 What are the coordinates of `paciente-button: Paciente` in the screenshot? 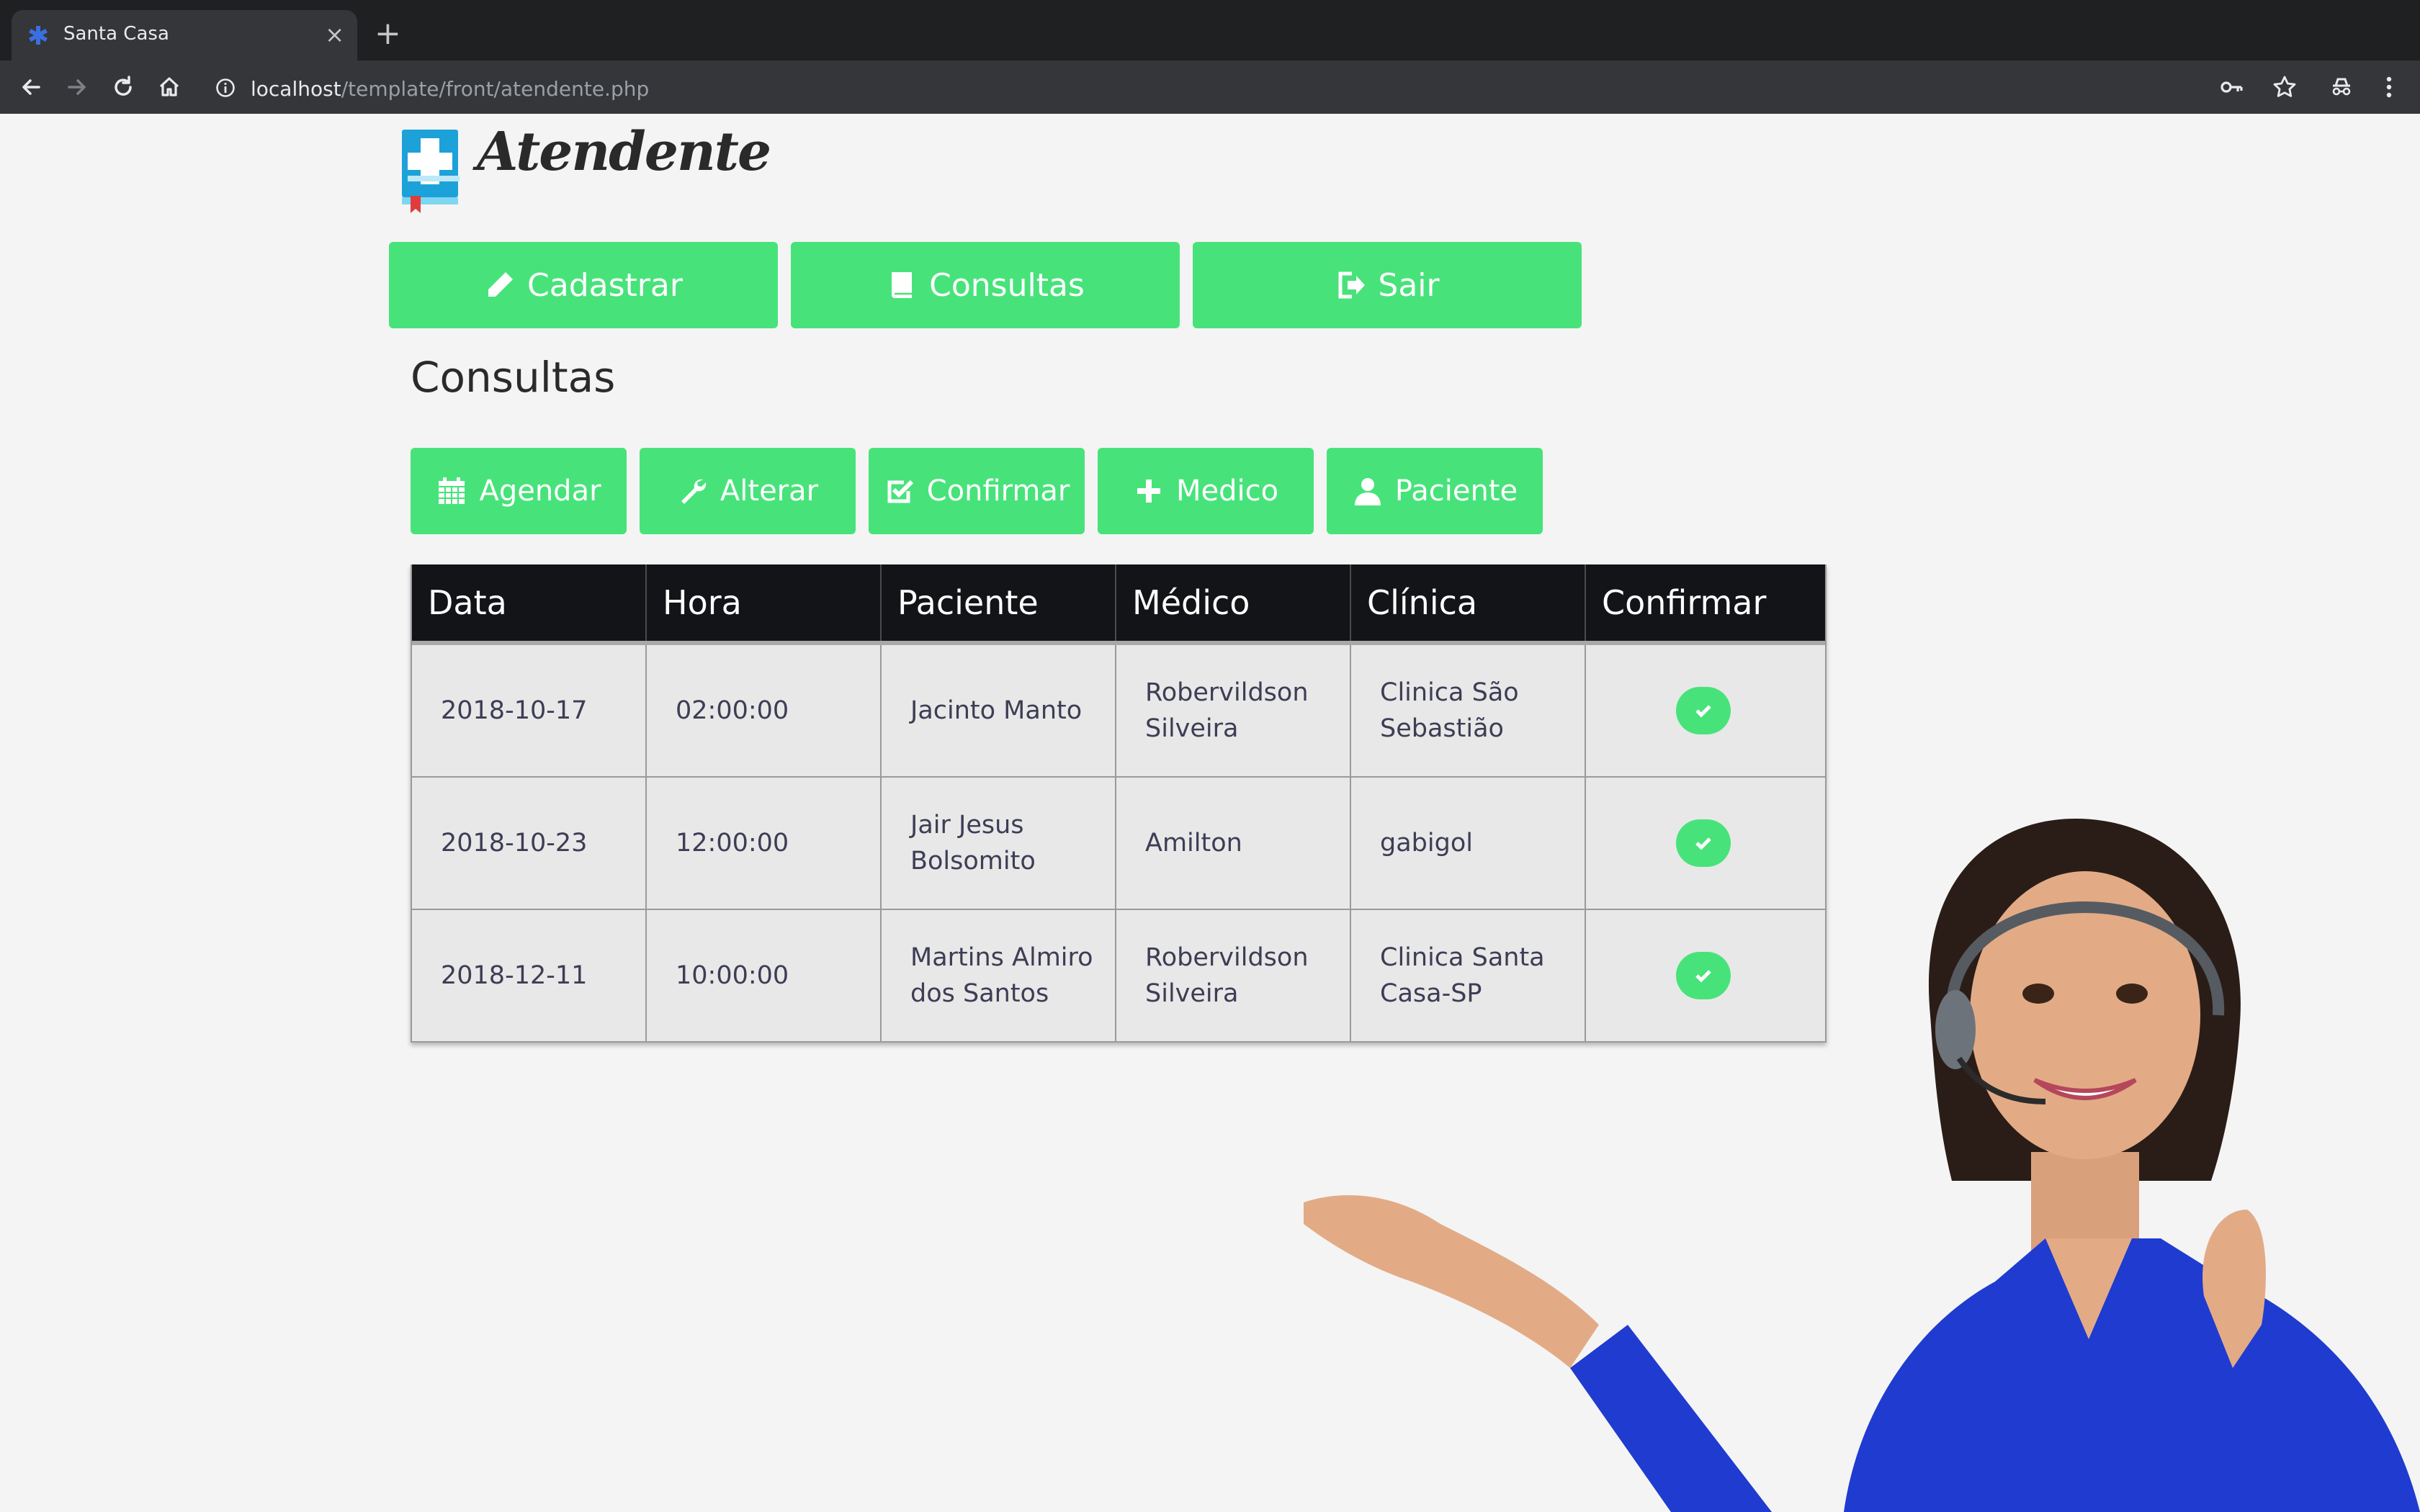 It's located at (1435, 491).